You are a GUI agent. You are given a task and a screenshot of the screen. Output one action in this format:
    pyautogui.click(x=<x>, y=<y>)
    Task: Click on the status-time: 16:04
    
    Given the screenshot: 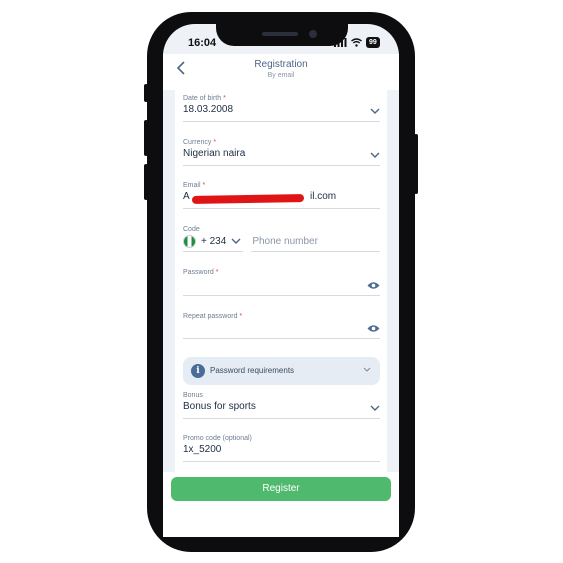 What is the action you would take?
    pyautogui.click(x=202, y=43)
    